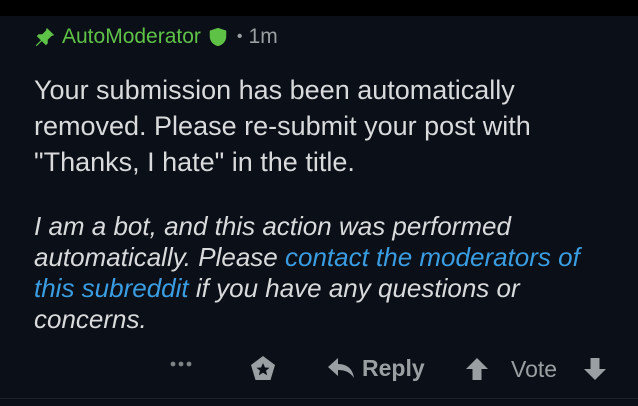 The height and width of the screenshot is (406, 638). What do you see at coordinates (218, 37) in the screenshot?
I see `shield-icon` at bounding box center [218, 37].